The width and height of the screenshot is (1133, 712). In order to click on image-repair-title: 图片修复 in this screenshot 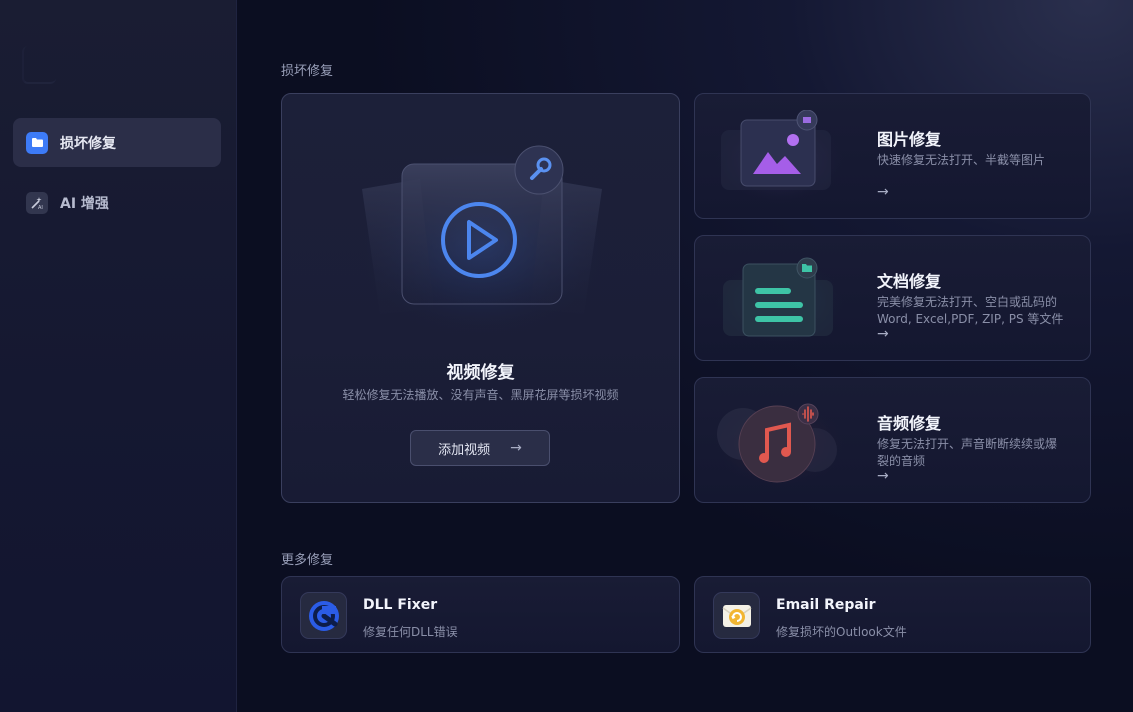, I will do `click(909, 139)`.